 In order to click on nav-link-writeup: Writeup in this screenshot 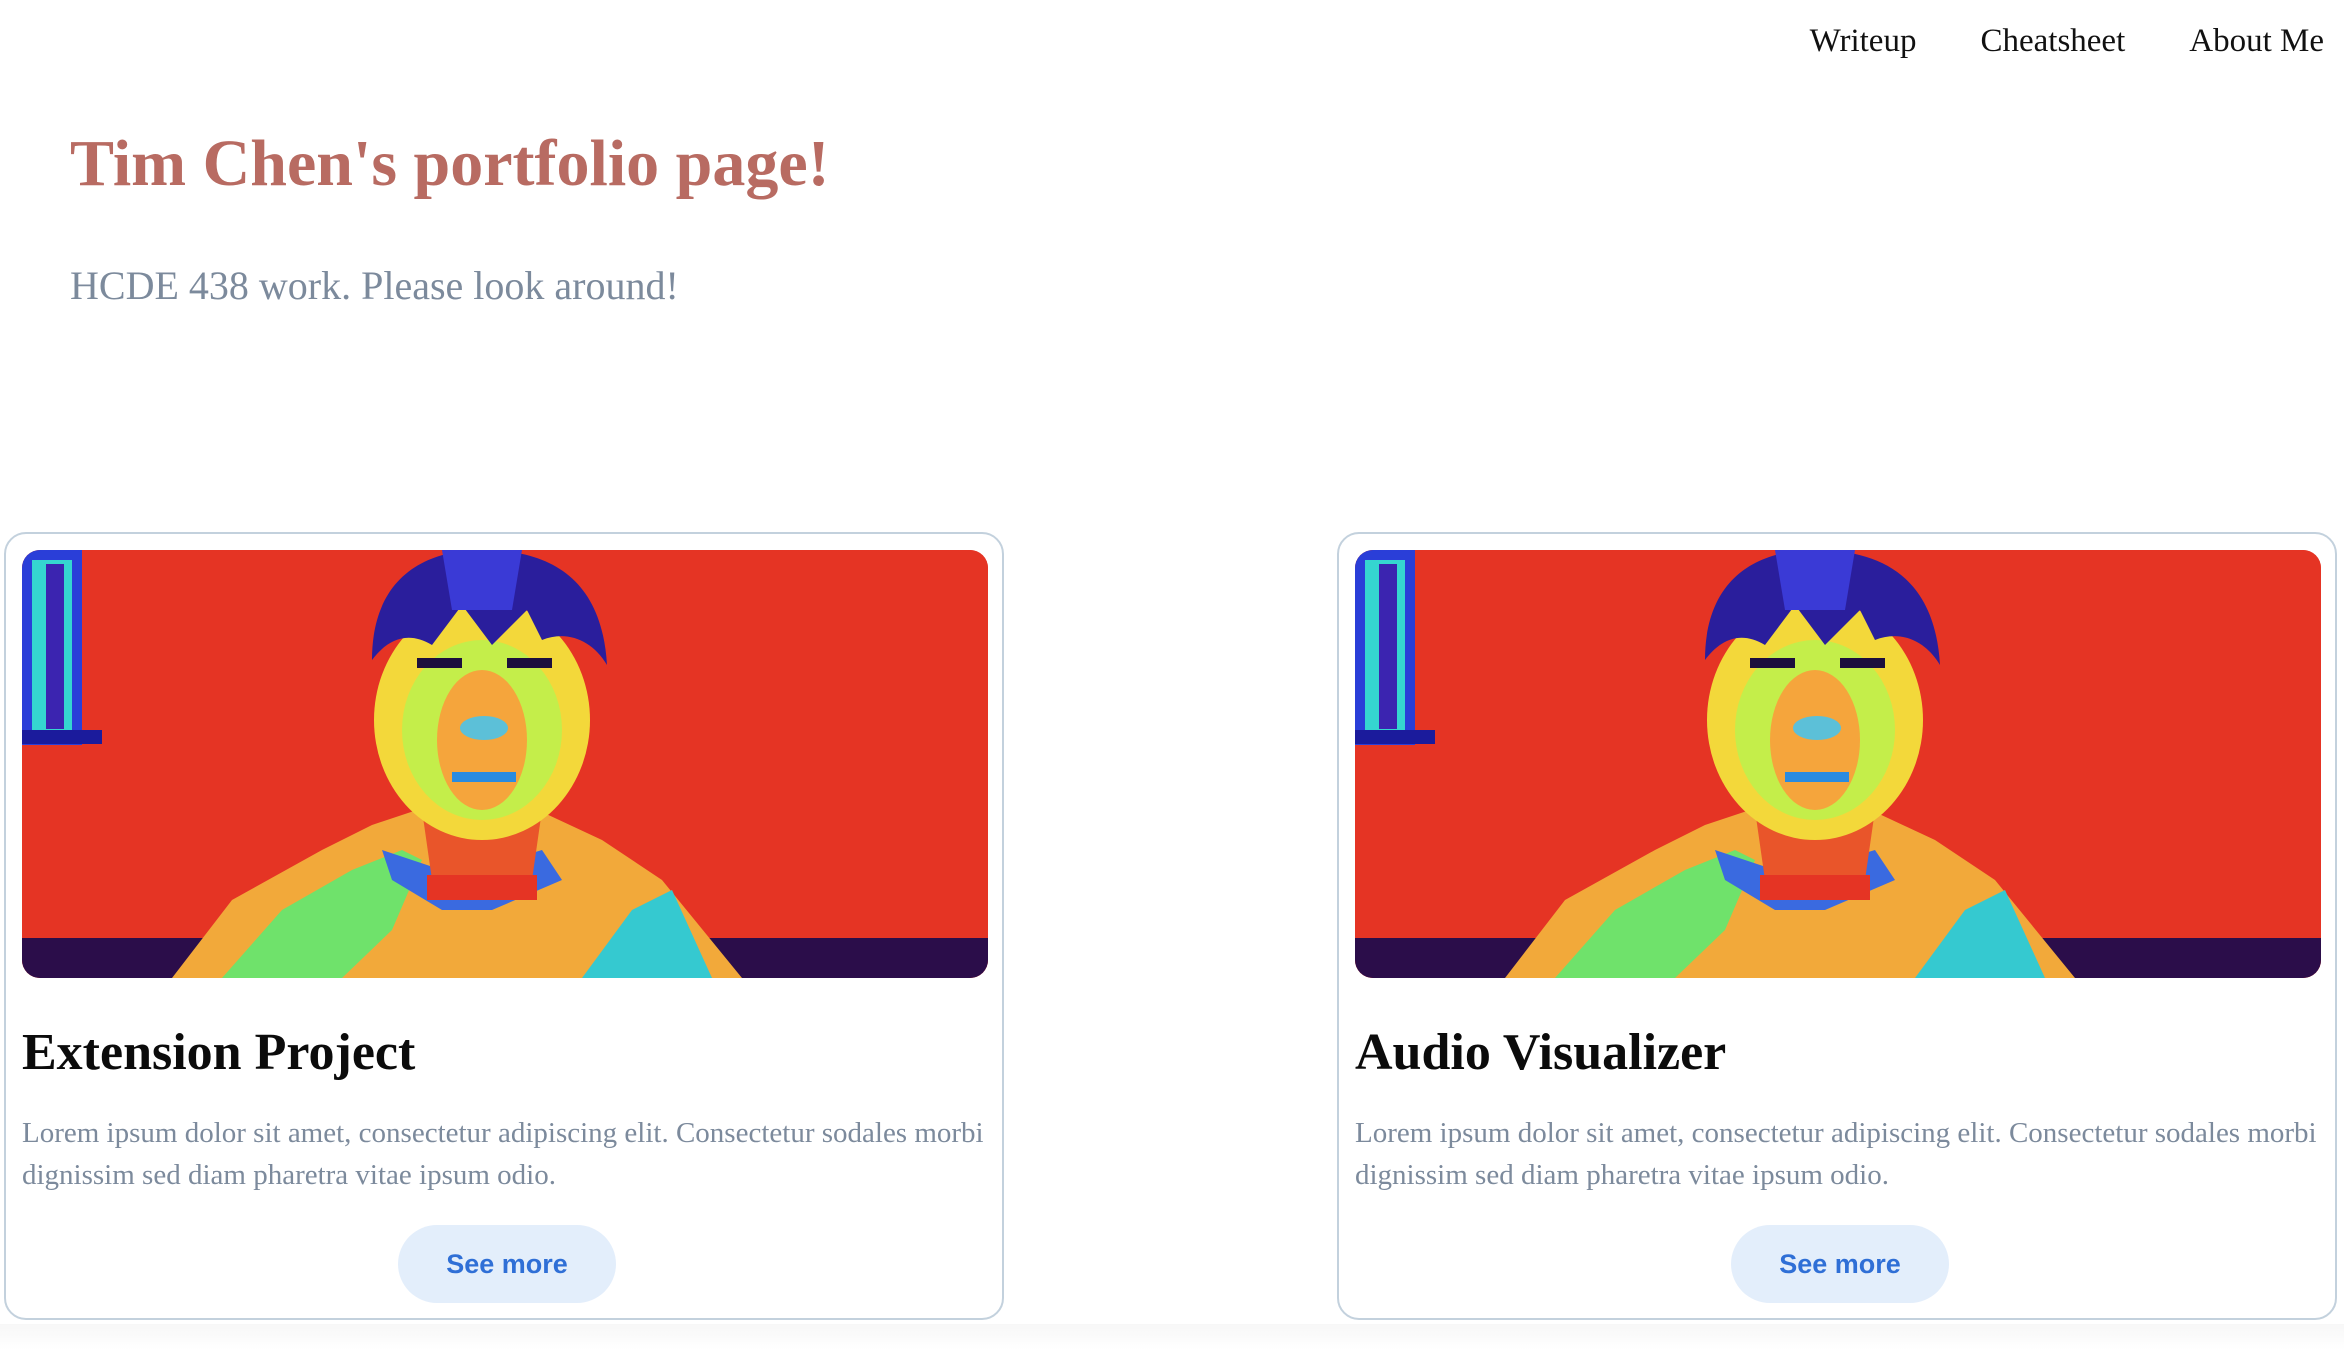, I will do `click(1863, 41)`.